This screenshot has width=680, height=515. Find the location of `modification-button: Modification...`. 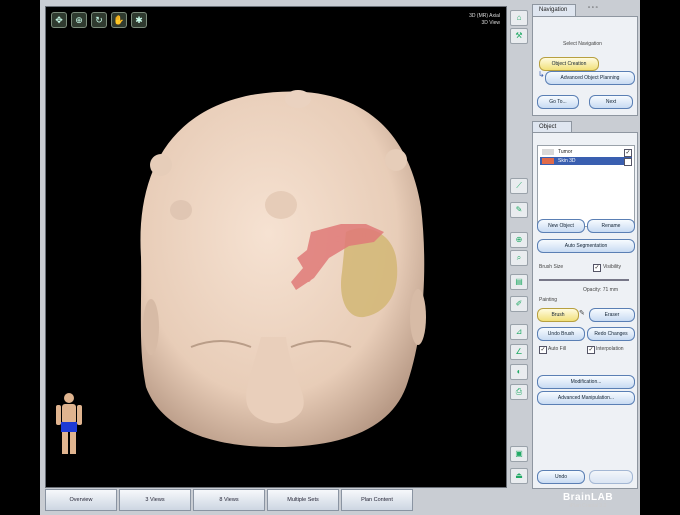

modification-button: Modification... is located at coordinates (586, 382).